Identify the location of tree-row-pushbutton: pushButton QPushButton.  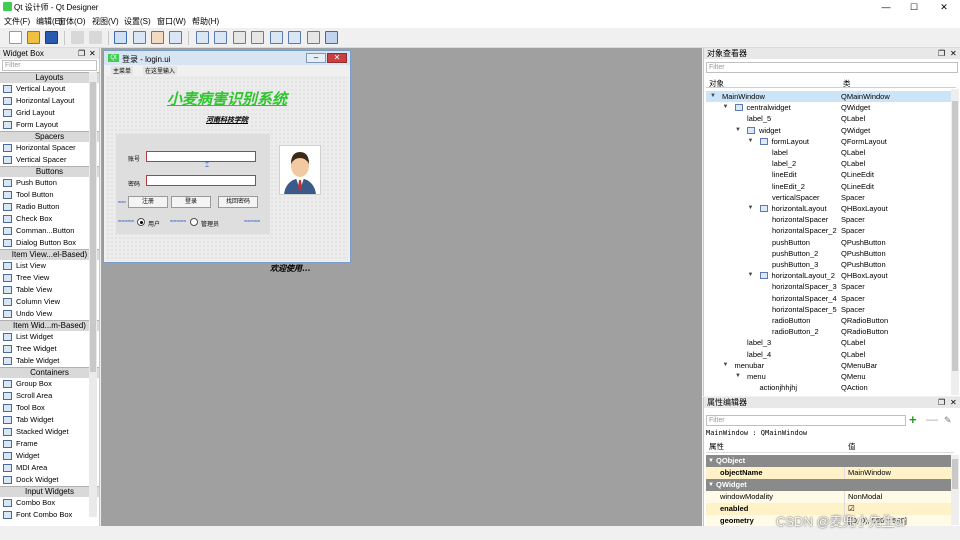
(830, 242).